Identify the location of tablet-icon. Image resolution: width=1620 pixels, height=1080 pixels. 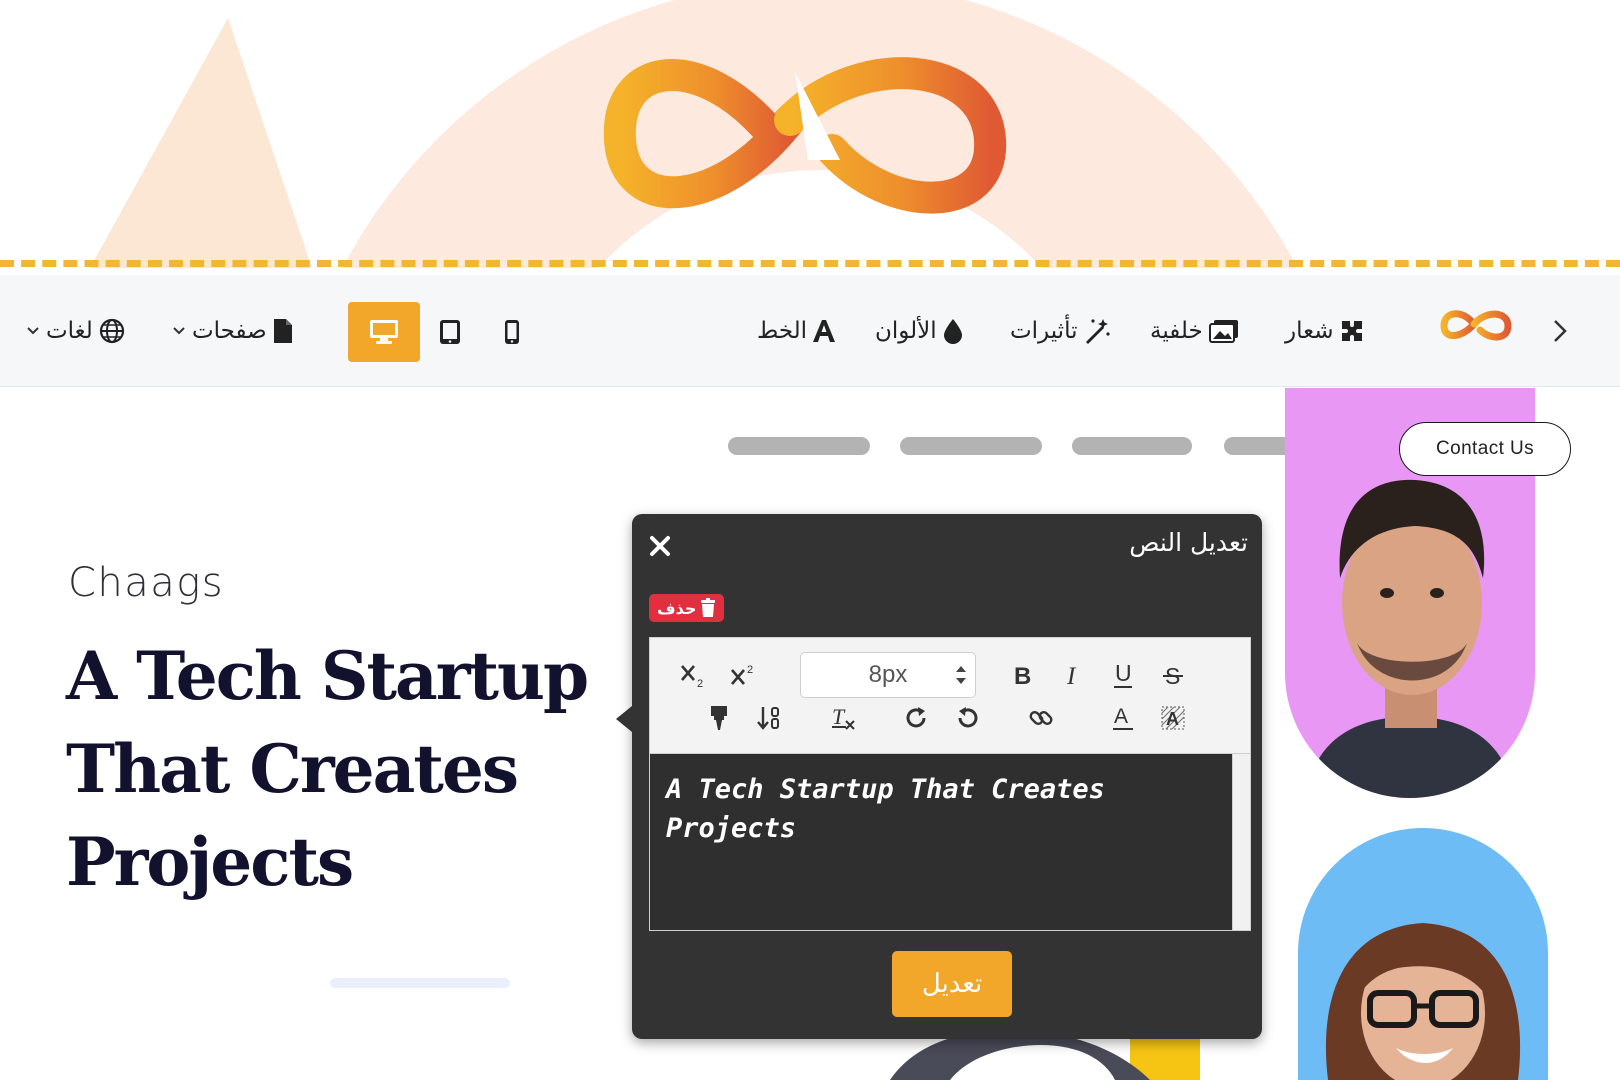
(450, 332).